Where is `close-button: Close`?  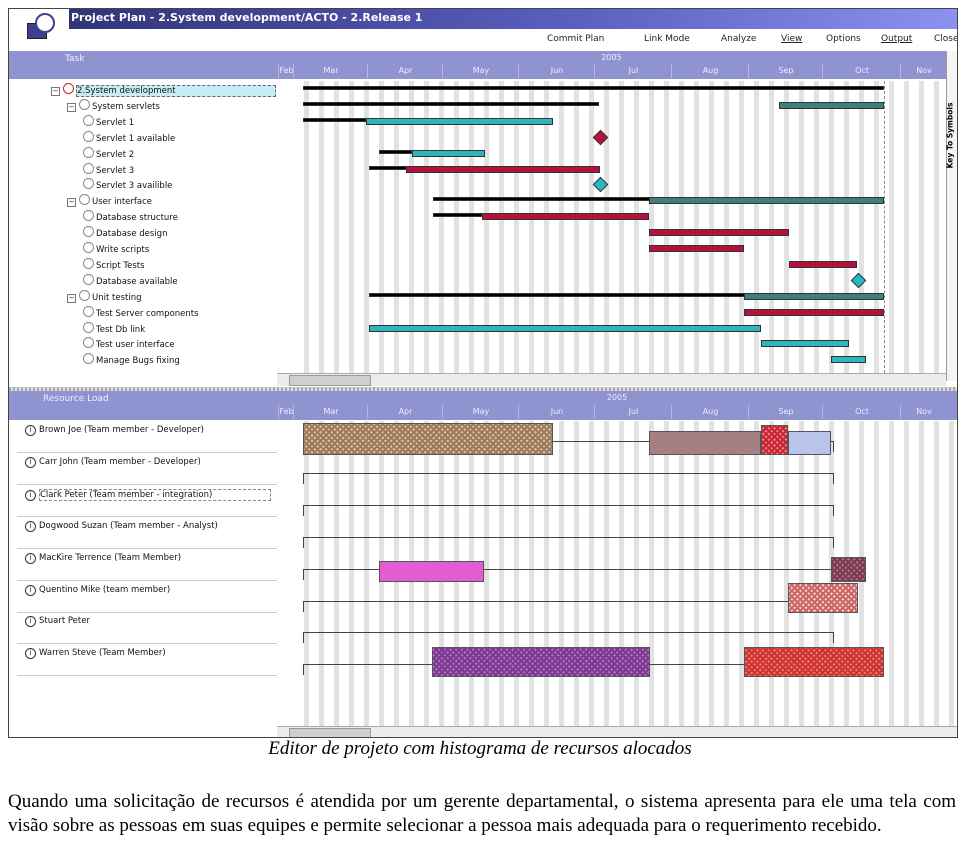
close-button: Close is located at coordinates (945, 39).